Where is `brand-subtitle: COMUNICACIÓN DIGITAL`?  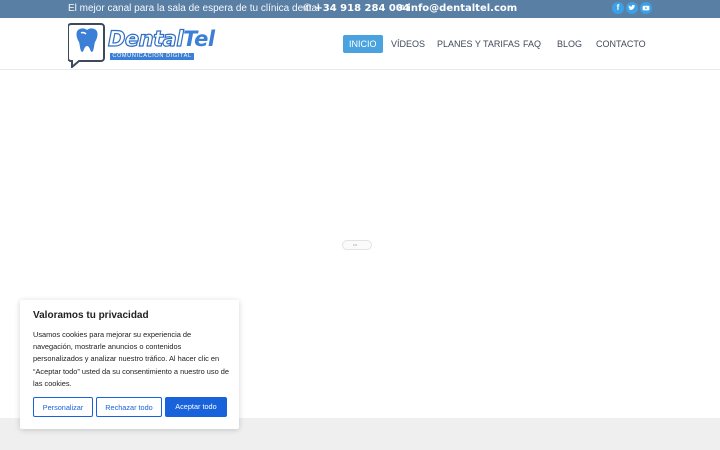 brand-subtitle: COMUNICACIÓN DIGITAL is located at coordinates (152, 56).